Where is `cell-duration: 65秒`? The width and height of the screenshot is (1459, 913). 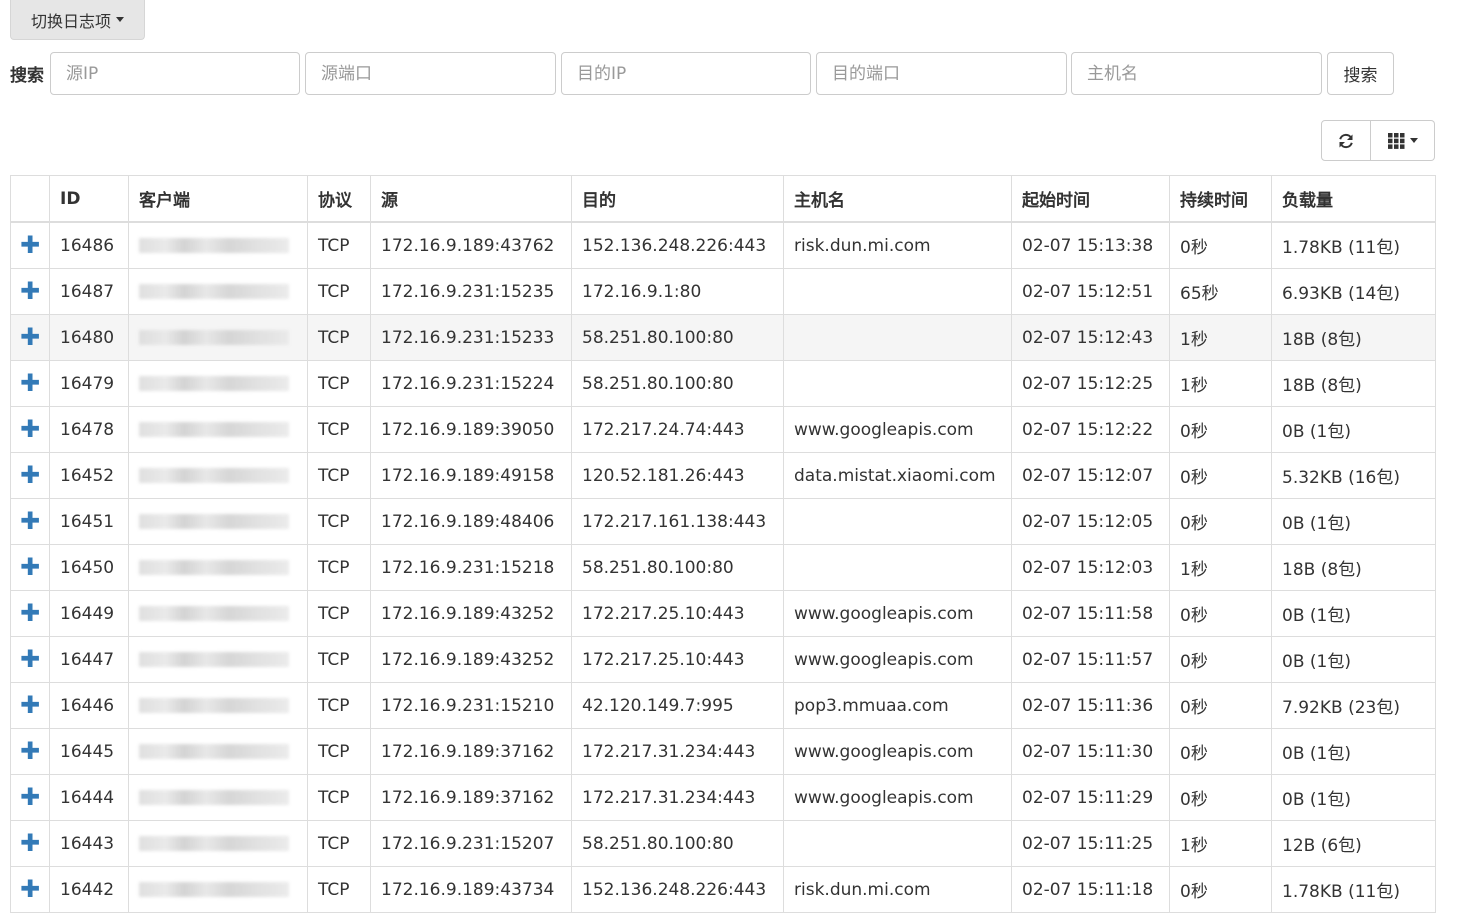 cell-duration: 65秒 is located at coordinates (1220, 291).